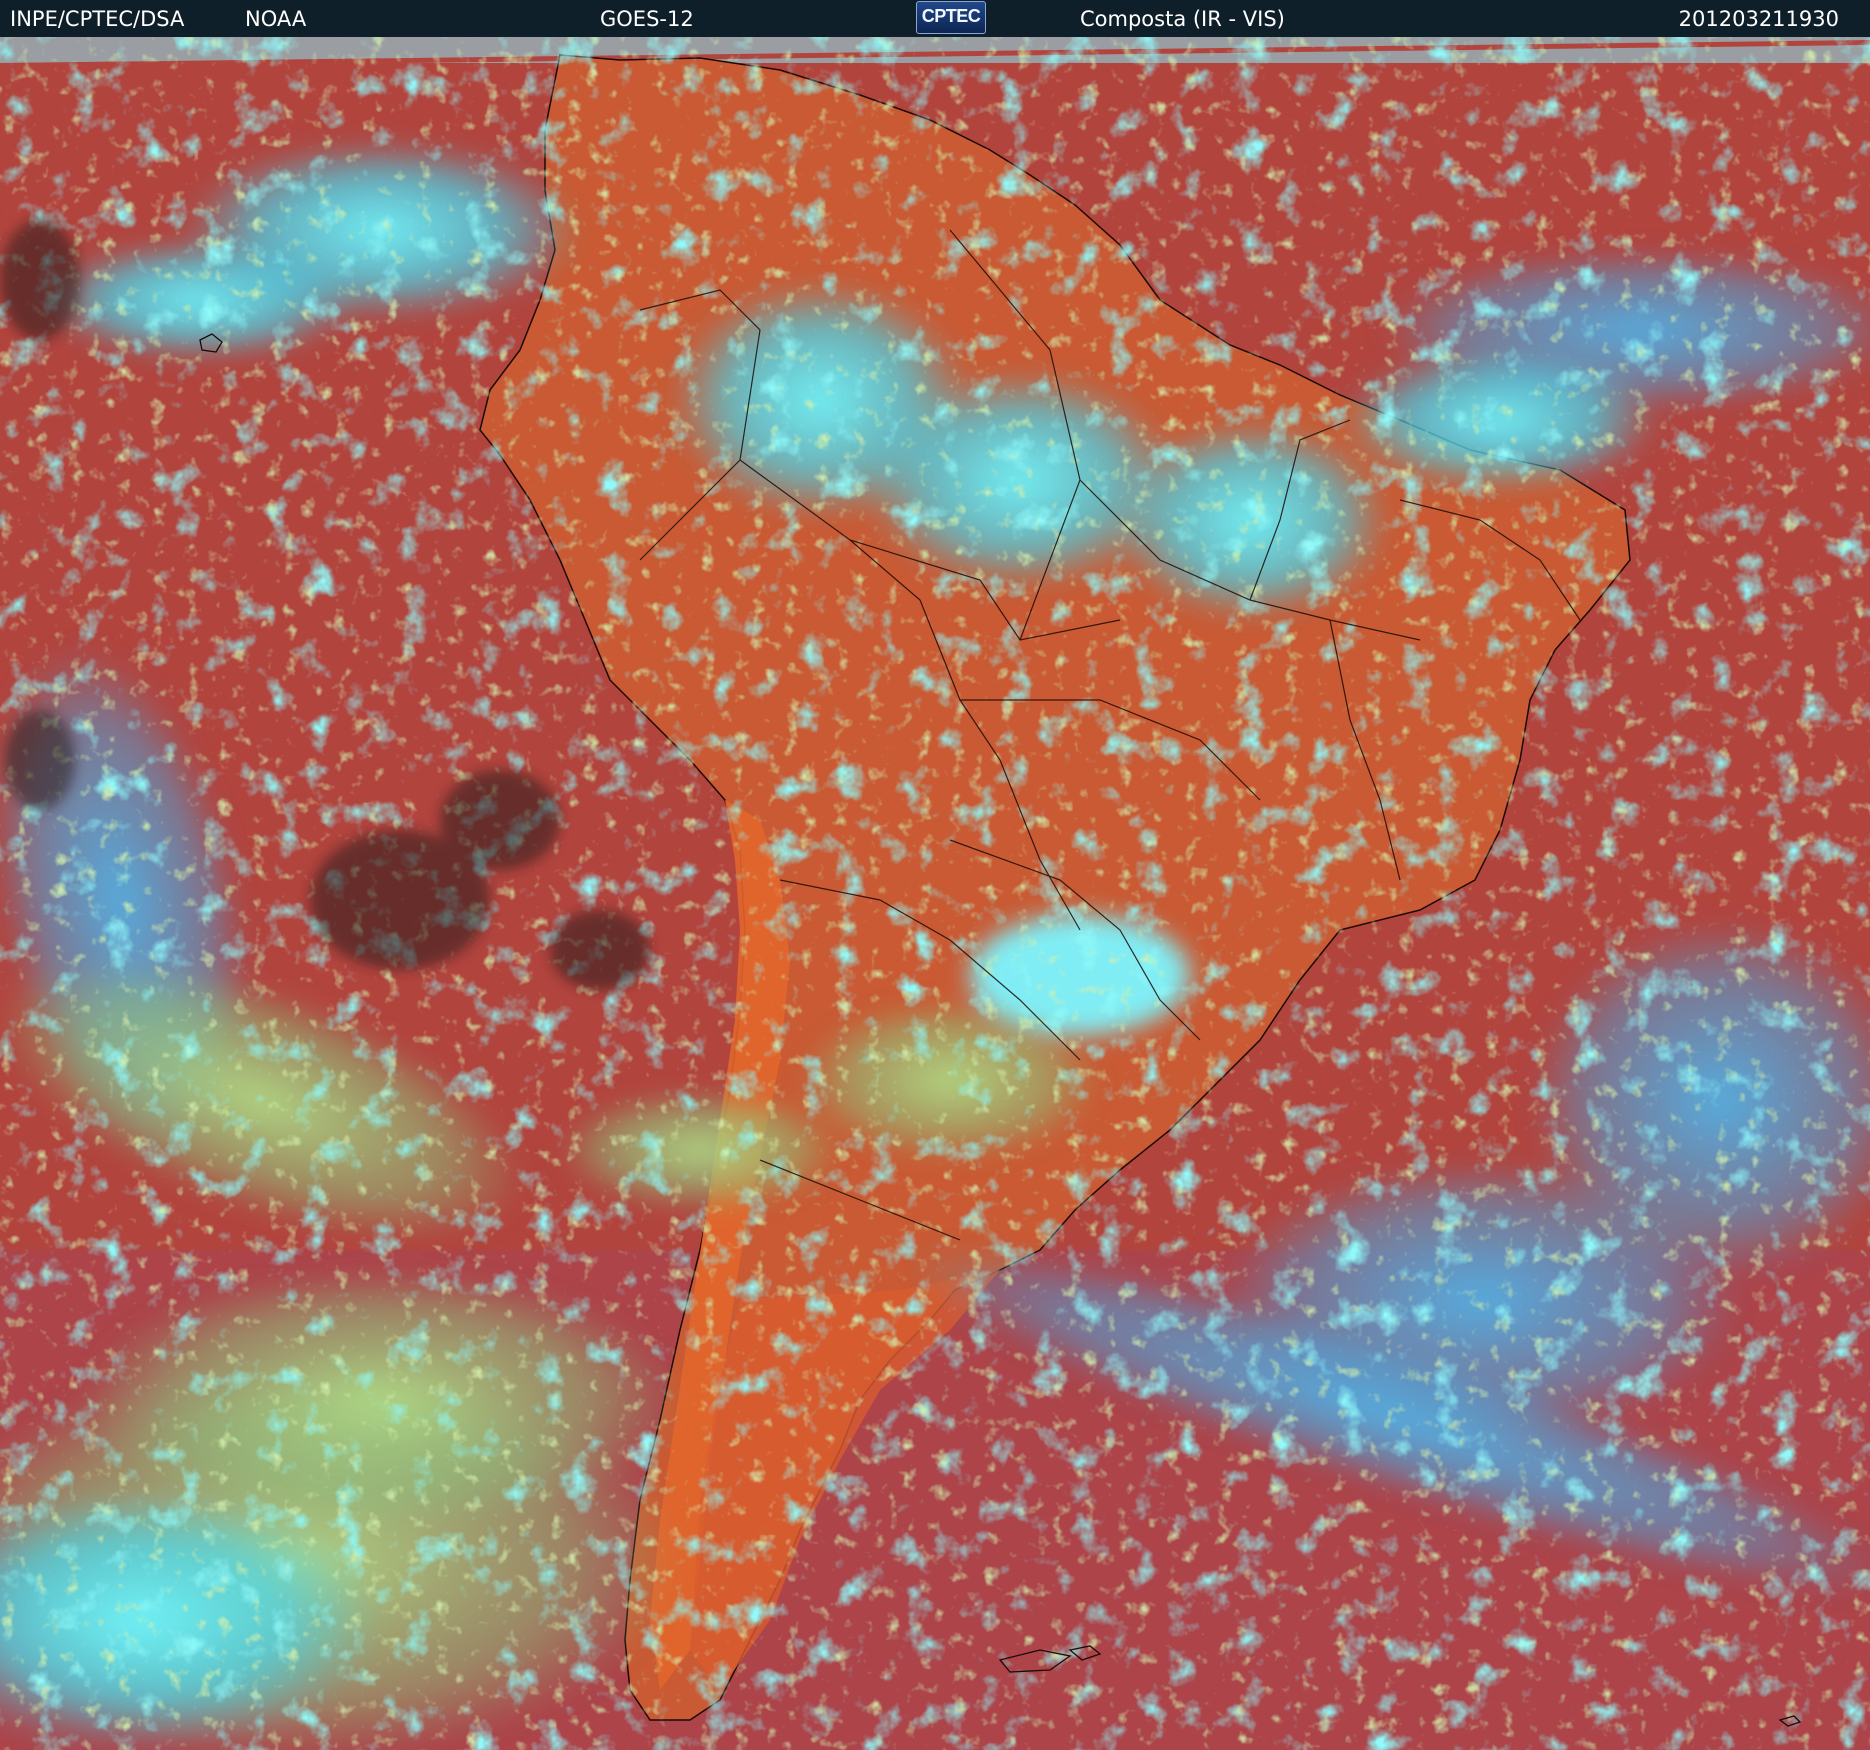 The width and height of the screenshot is (1870, 1750). What do you see at coordinates (276, 19) in the screenshot?
I see `agency-label: NOAA` at bounding box center [276, 19].